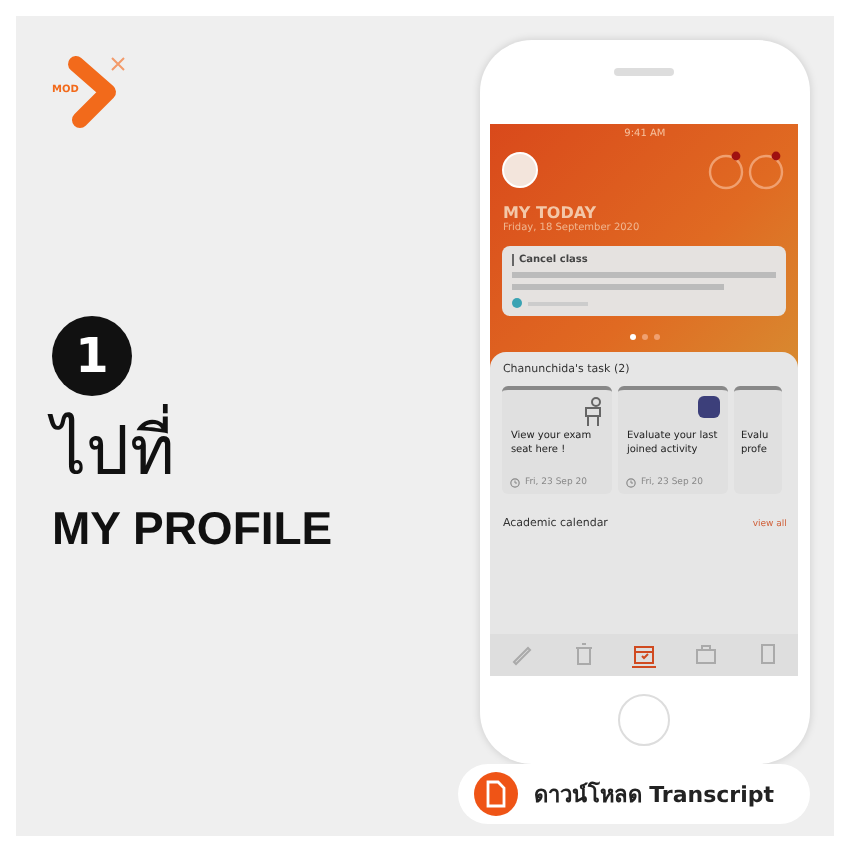 This screenshot has height=852, width=850. What do you see at coordinates (633, 794) in the screenshot?
I see `download-button: ดาวน์โหลด Transcript` at bounding box center [633, 794].